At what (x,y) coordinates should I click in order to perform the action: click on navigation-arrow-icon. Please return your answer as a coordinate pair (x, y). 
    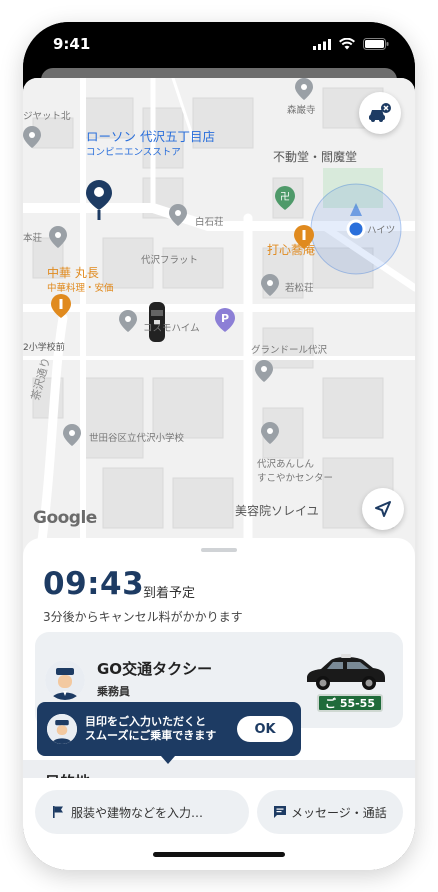
    Looking at the image, I should click on (383, 509).